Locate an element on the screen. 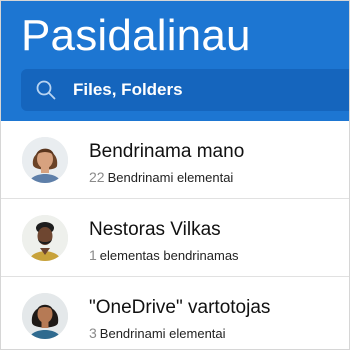  page-title: Pasidalinau is located at coordinates (136, 35).